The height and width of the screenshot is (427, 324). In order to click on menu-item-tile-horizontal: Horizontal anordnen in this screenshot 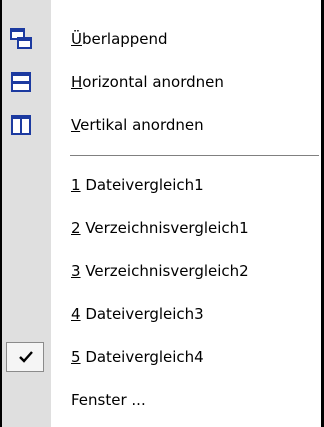, I will do `click(161, 82)`.